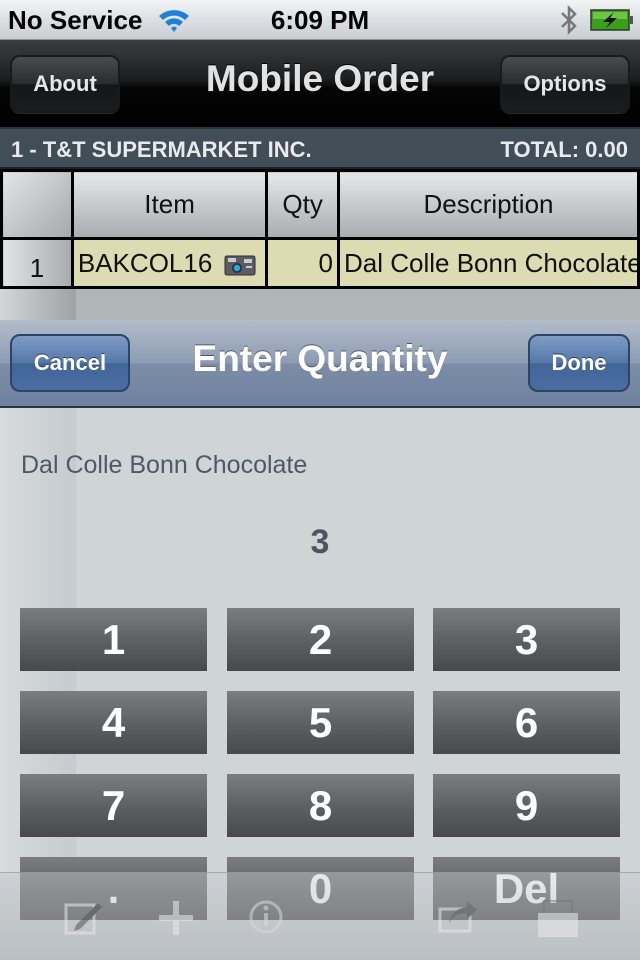 The width and height of the screenshot is (640, 960). Describe the element at coordinates (526, 722) in the screenshot. I see `key-6: 6` at that location.